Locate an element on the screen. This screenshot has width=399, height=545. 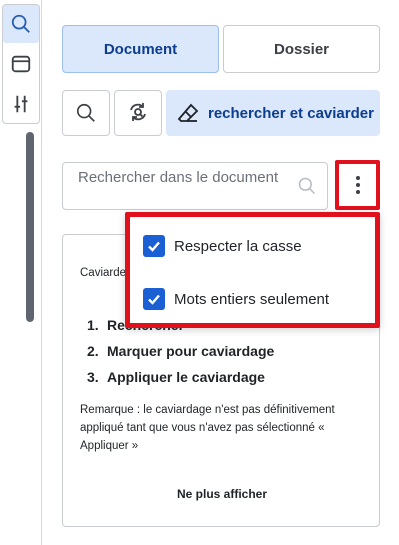
list-item: 2. Marquer pour caviardage is located at coordinates (181, 351).